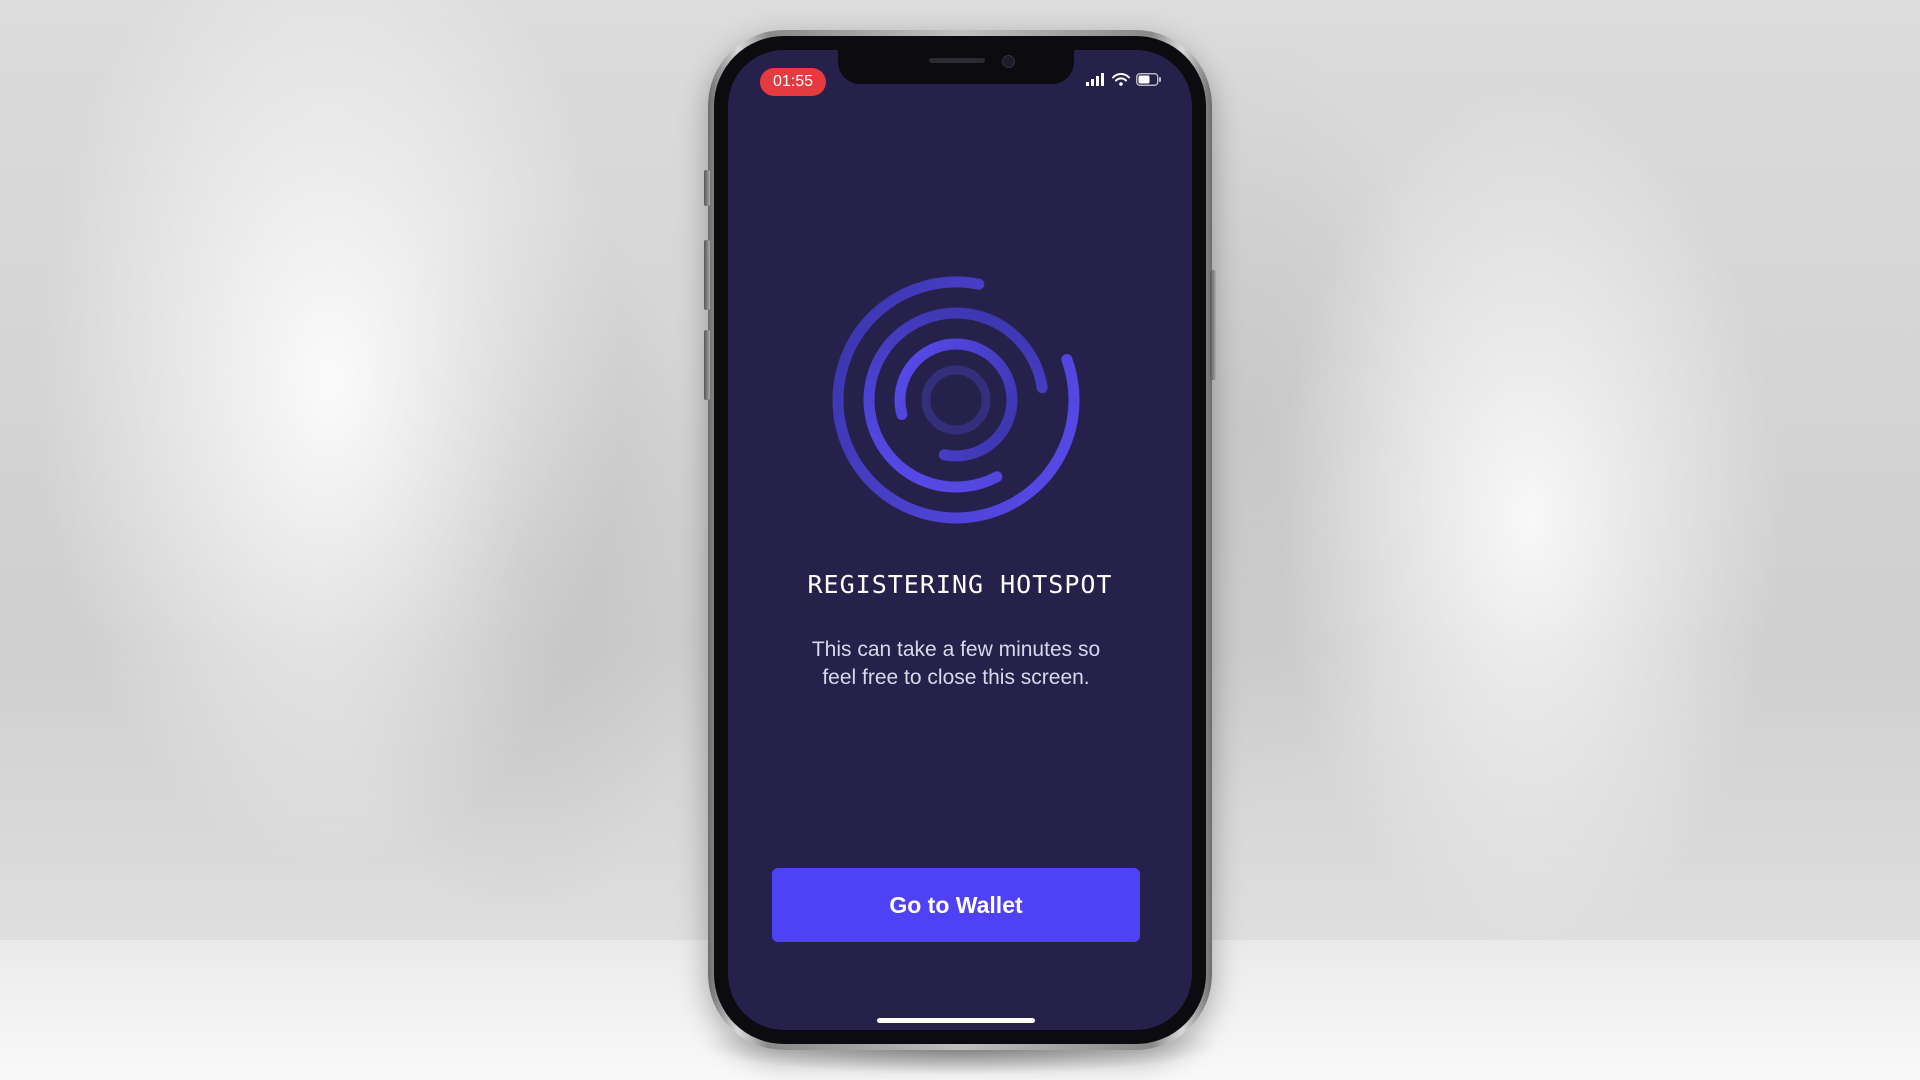 This screenshot has width=1920, height=1080. Describe the element at coordinates (707, 365) in the screenshot. I see `volume-down-button` at that location.